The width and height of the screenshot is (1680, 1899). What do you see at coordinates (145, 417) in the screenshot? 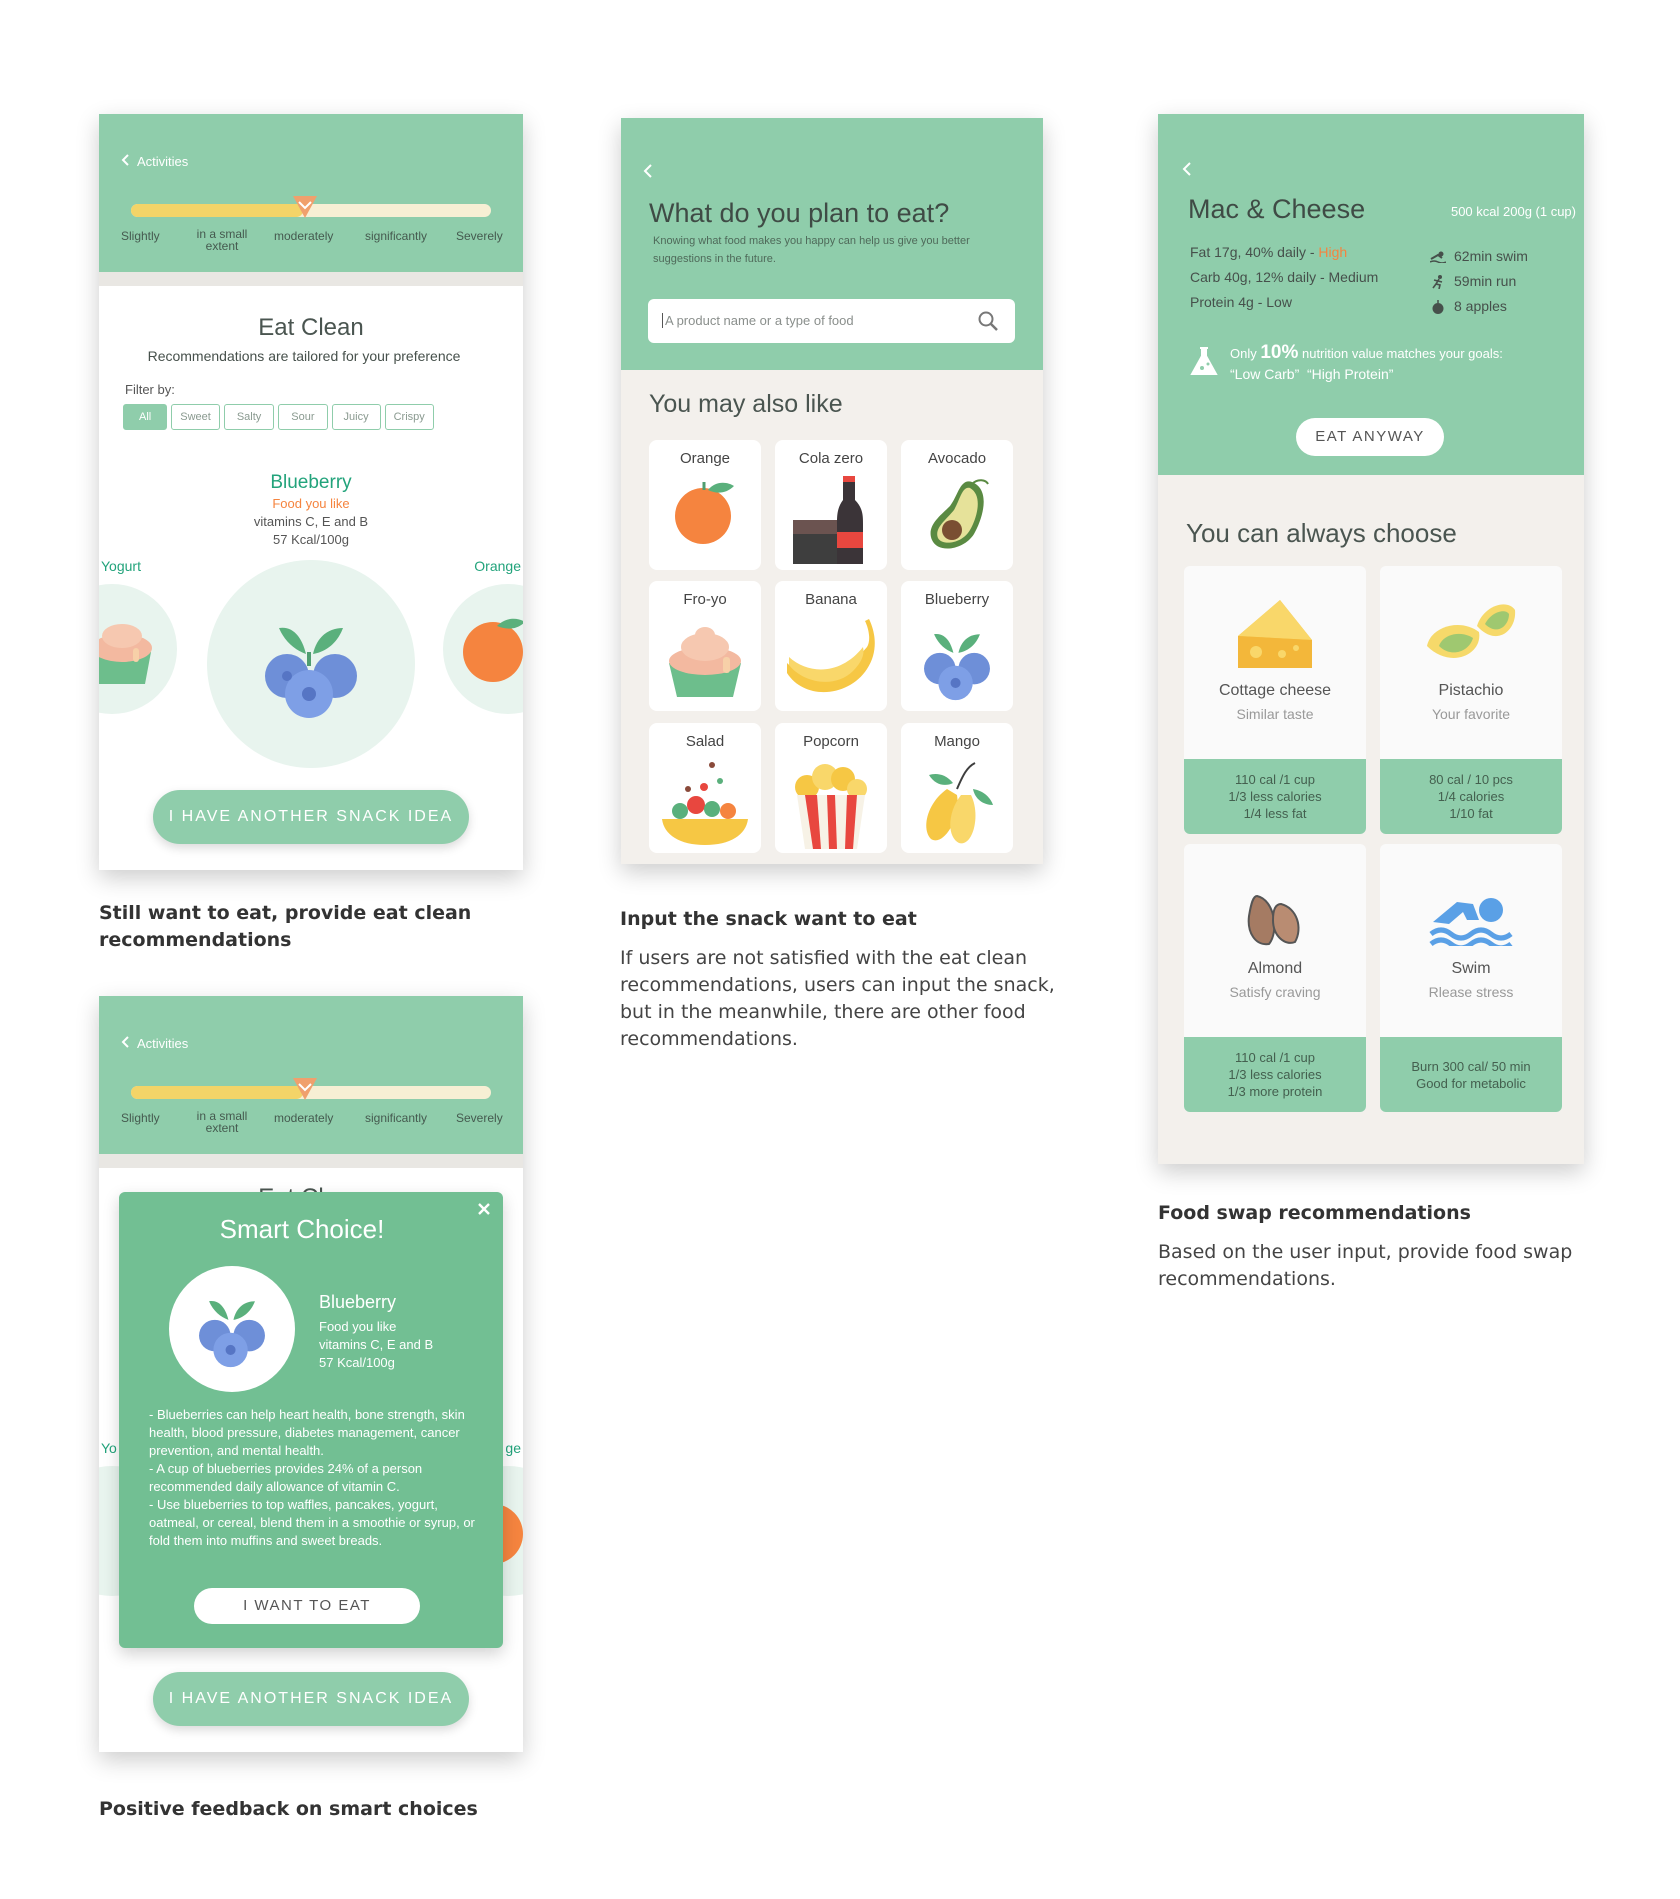
I see `filter-chip-all: All` at bounding box center [145, 417].